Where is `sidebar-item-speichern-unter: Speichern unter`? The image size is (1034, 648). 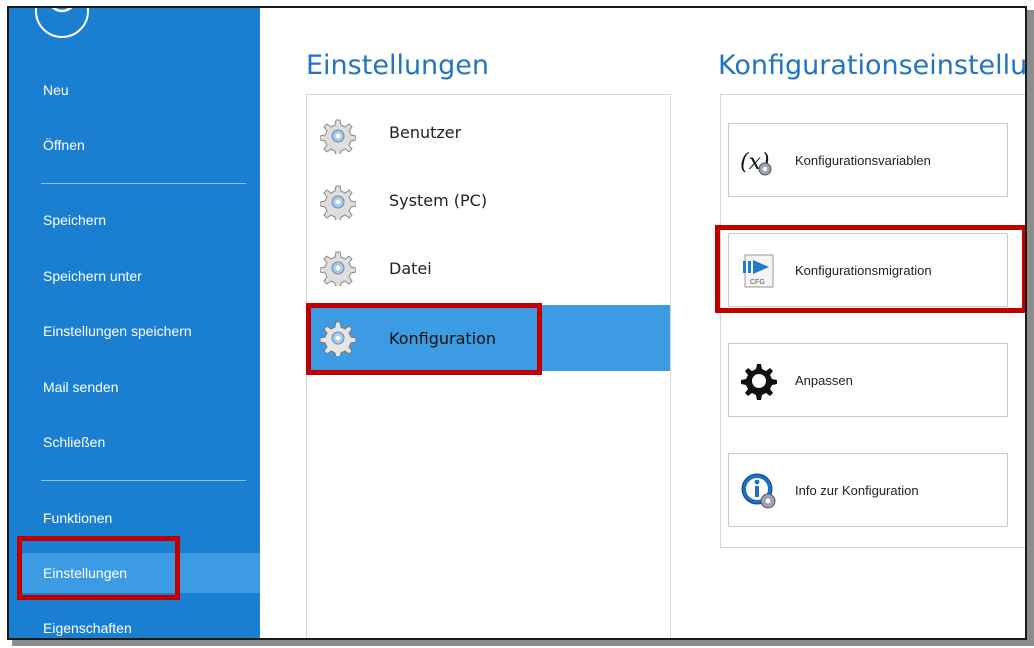
sidebar-item-speichern-unter: Speichern unter is located at coordinates (134, 276).